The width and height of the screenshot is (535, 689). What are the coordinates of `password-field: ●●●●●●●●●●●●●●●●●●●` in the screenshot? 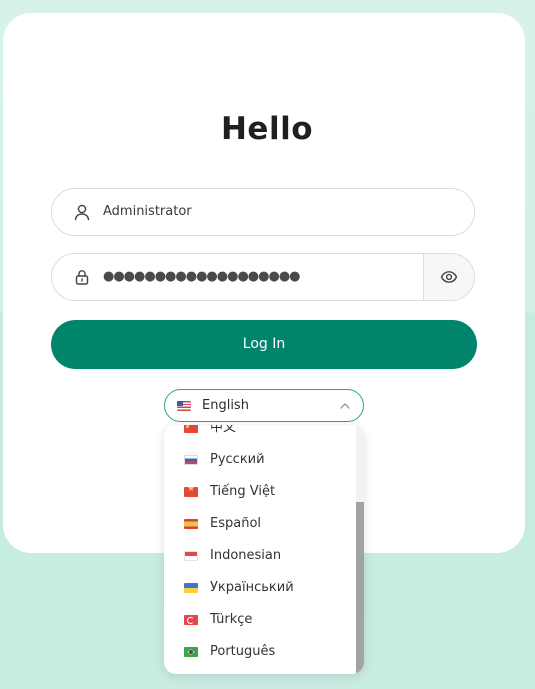 It's located at (263, 277).